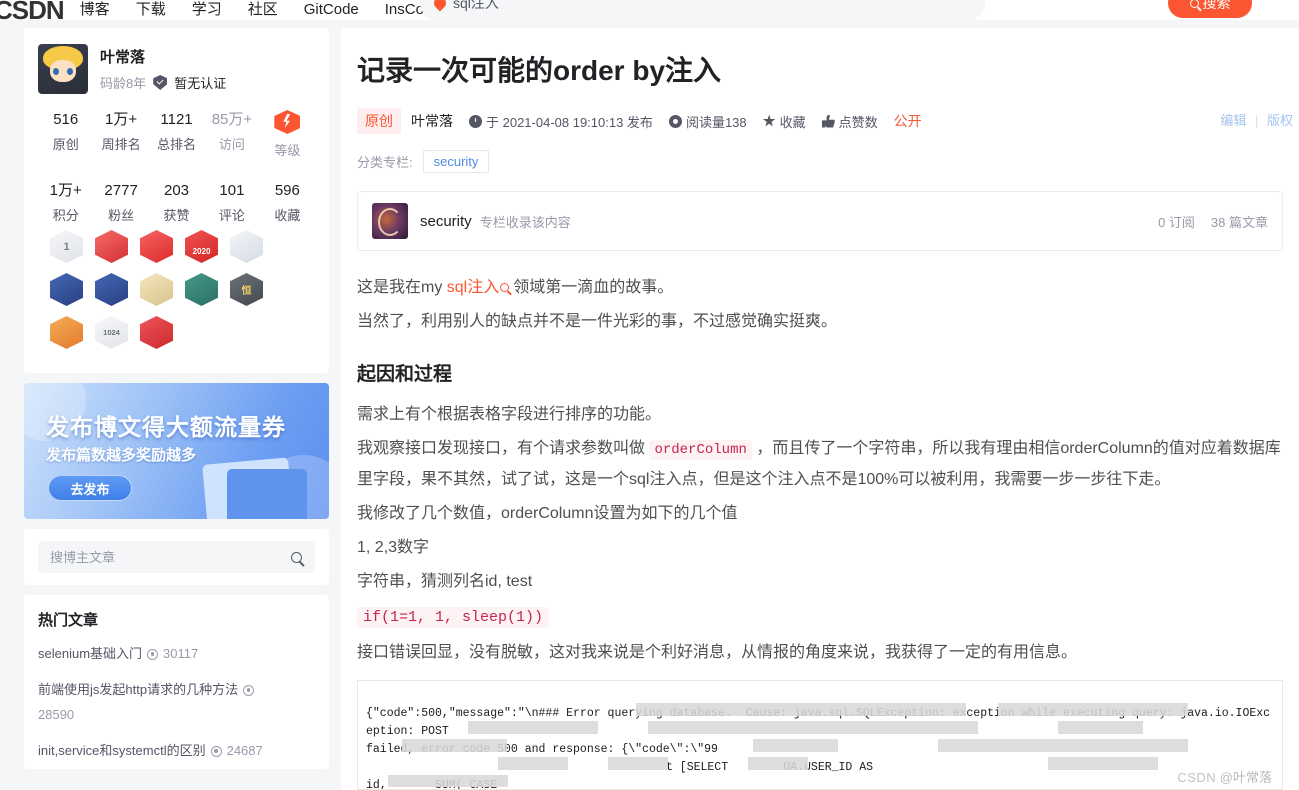  I want to click on category-label: 分类专栏:, so click(385, 162).